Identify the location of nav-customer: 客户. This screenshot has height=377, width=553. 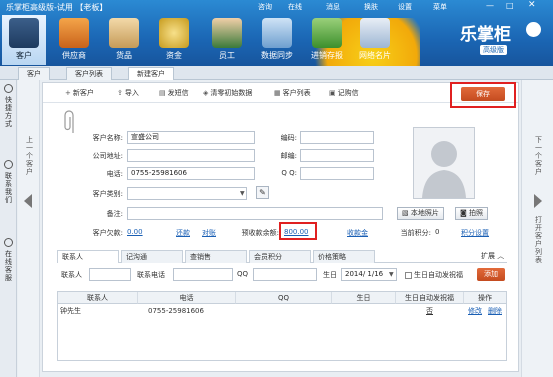
(24, 40).